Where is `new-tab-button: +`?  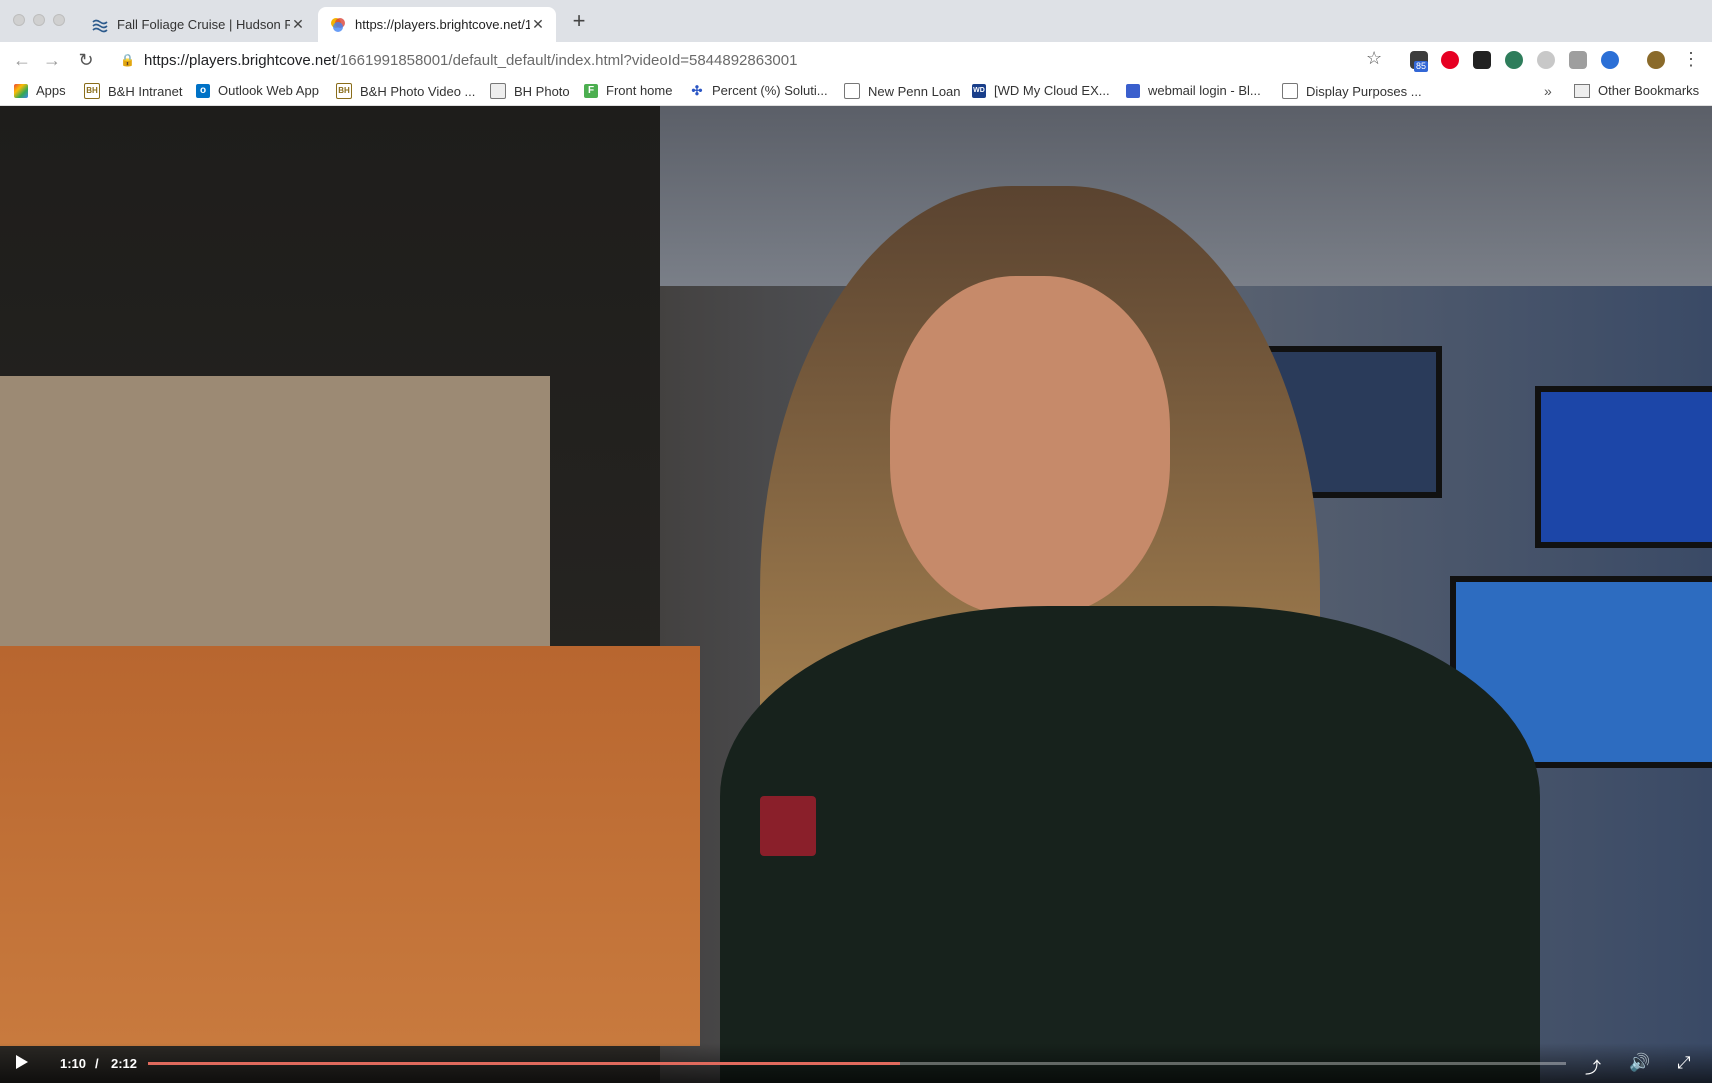
new-tab-button: + is located at coordinates (579, 21).